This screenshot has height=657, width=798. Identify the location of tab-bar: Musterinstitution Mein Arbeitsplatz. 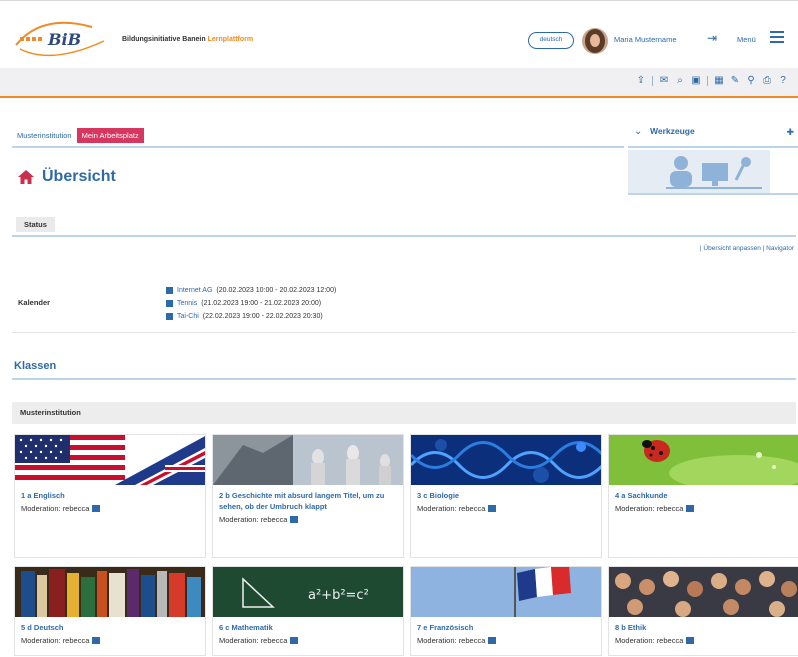
(78, 135).